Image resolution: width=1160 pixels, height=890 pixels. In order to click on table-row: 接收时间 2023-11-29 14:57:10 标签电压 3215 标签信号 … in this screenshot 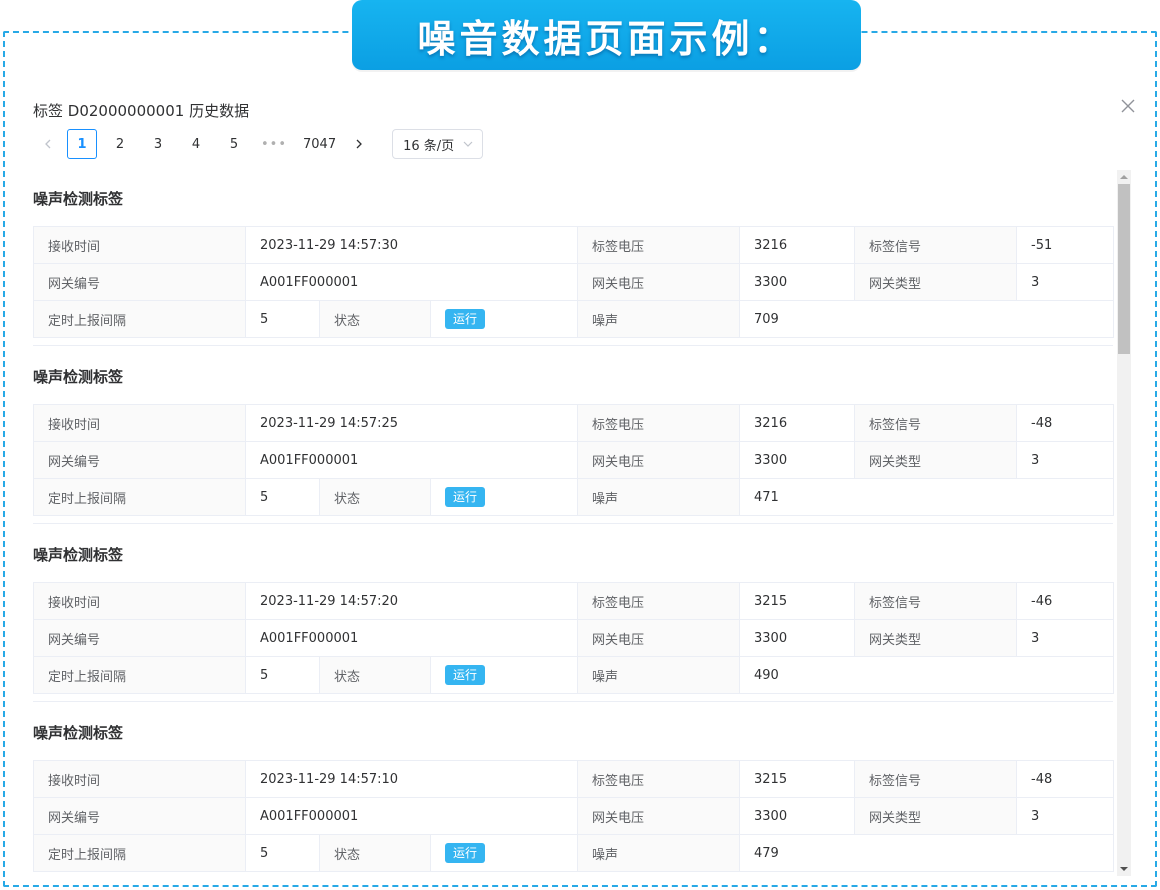, I will do `click(574, 779)`.